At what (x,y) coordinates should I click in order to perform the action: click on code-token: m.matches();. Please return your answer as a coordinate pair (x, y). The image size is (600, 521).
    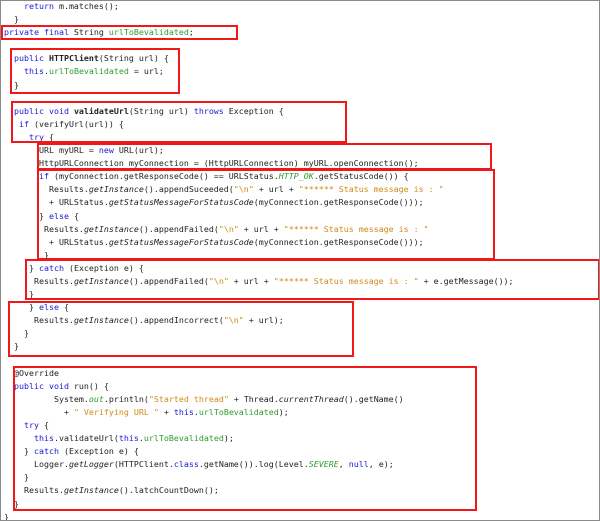
    Looking at the image, I should click on (86, 6).